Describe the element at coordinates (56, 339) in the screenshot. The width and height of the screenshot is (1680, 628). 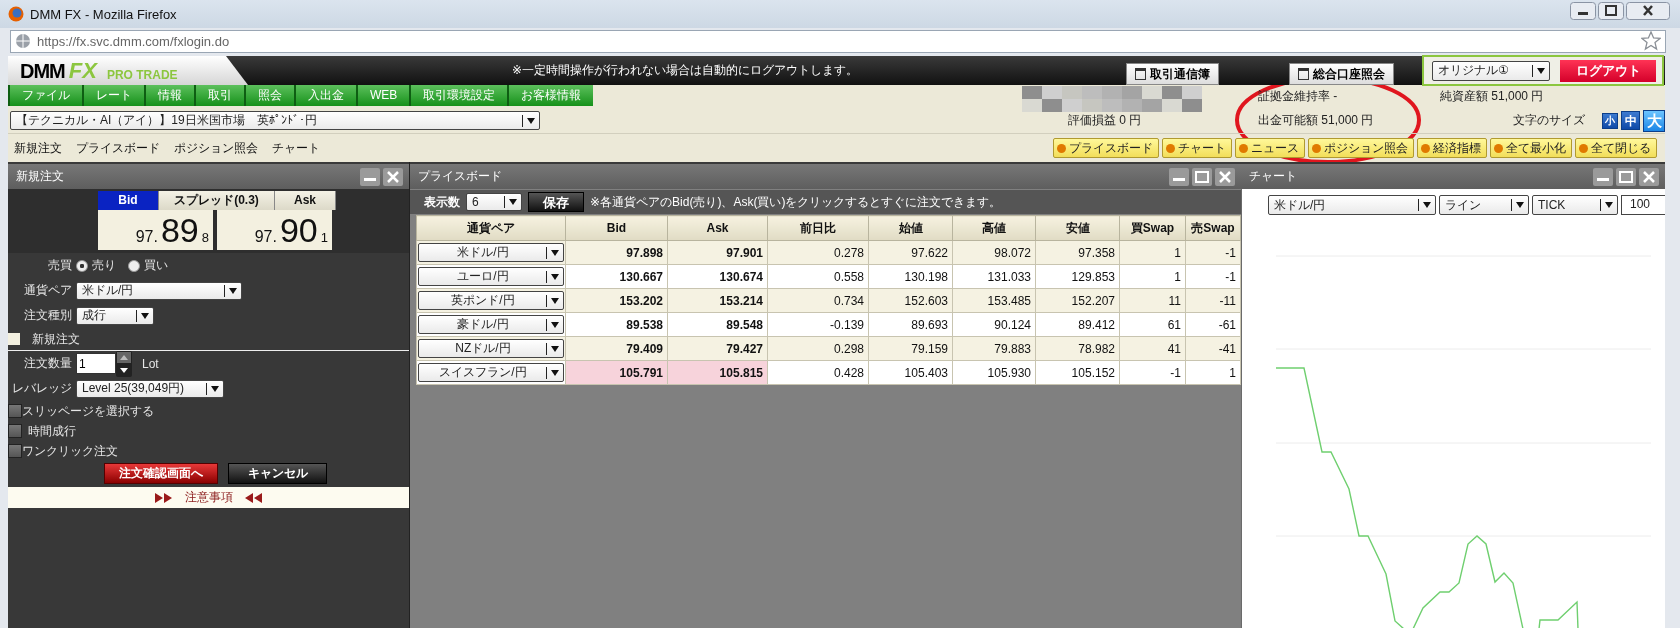
I see `section-title: 新規注文` at that location.